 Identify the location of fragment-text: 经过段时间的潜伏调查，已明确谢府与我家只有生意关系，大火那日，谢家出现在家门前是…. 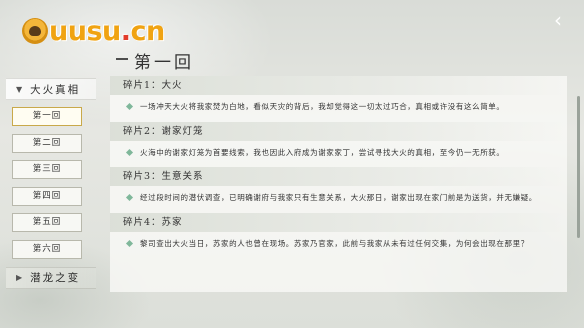
(338, 197).